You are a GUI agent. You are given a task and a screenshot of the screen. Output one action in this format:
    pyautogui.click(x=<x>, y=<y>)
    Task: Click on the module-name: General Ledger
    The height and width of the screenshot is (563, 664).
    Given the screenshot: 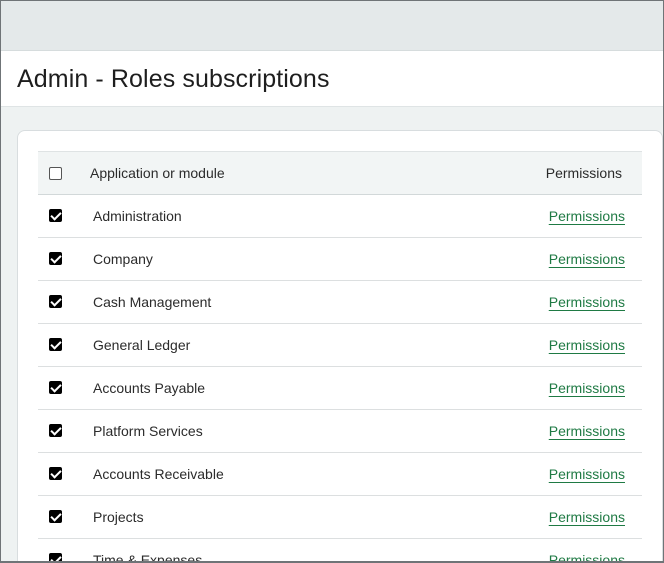 What is the action you would take?
    pyautogui.click(x=142, y=345)
    